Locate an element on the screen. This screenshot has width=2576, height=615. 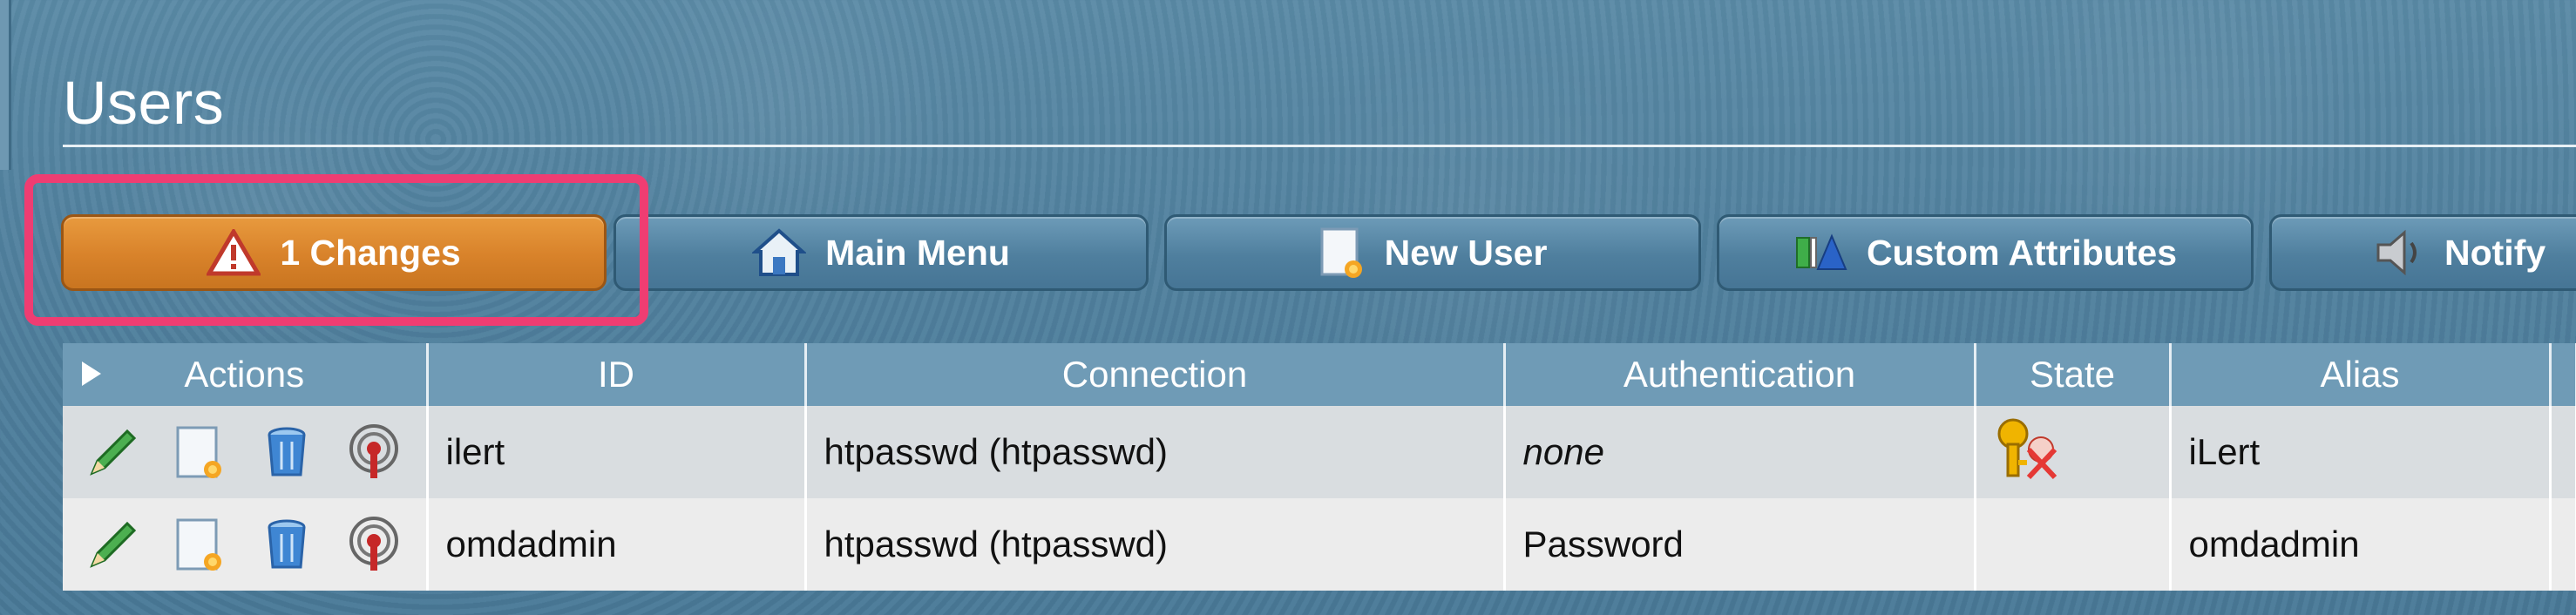
new-document-icon is located at coordinates (1343, 253).